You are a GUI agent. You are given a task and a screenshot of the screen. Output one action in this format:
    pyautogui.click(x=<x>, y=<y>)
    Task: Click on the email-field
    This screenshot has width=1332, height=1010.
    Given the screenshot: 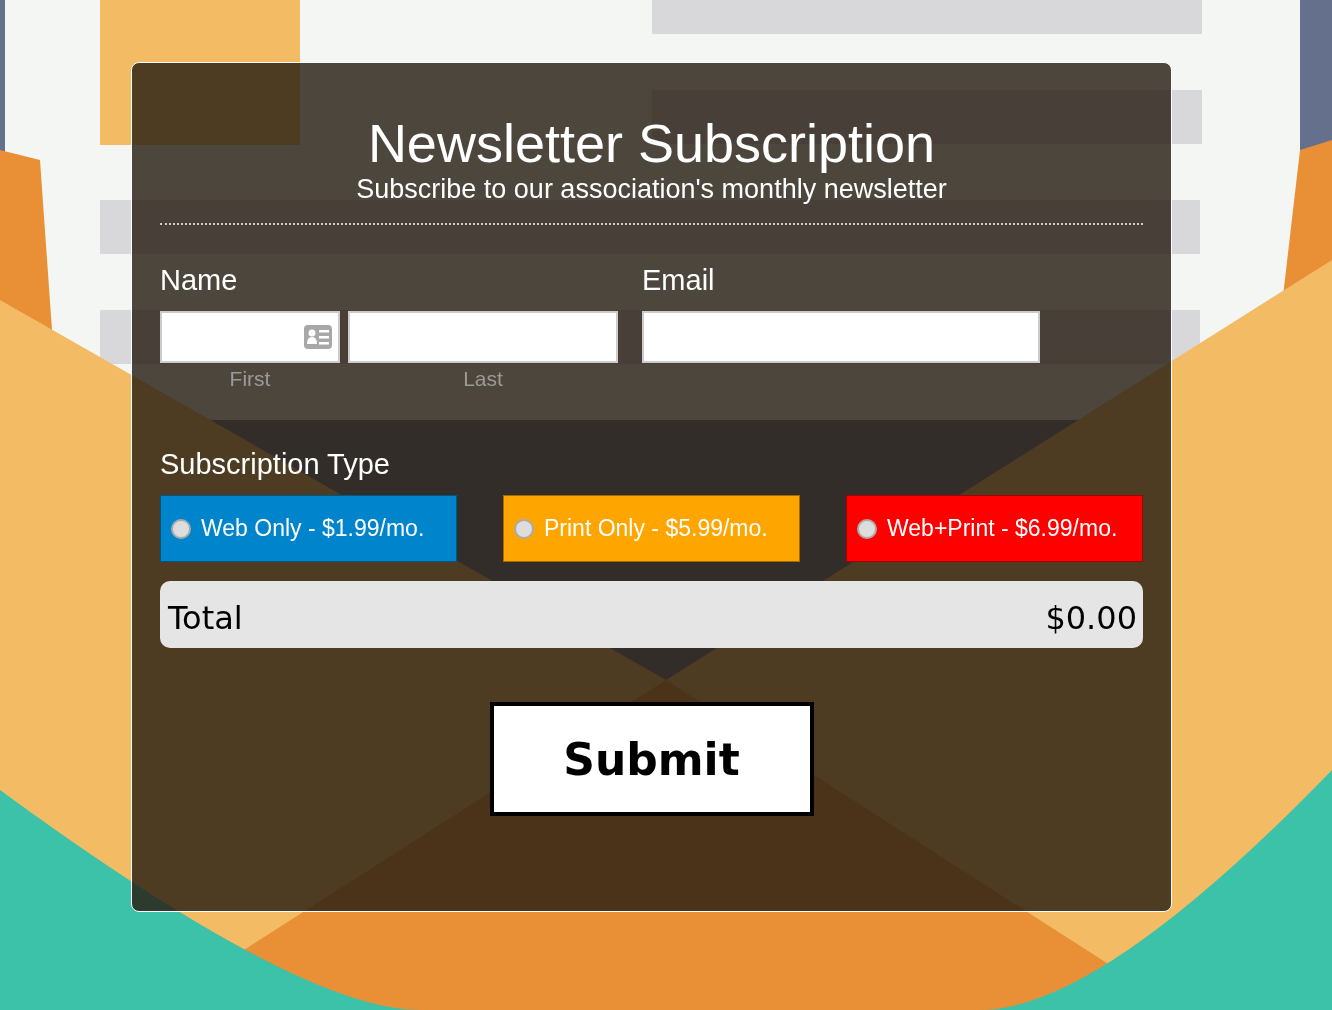 What is the action you would take?
    pyautogui.click(x=841, y=337)
    